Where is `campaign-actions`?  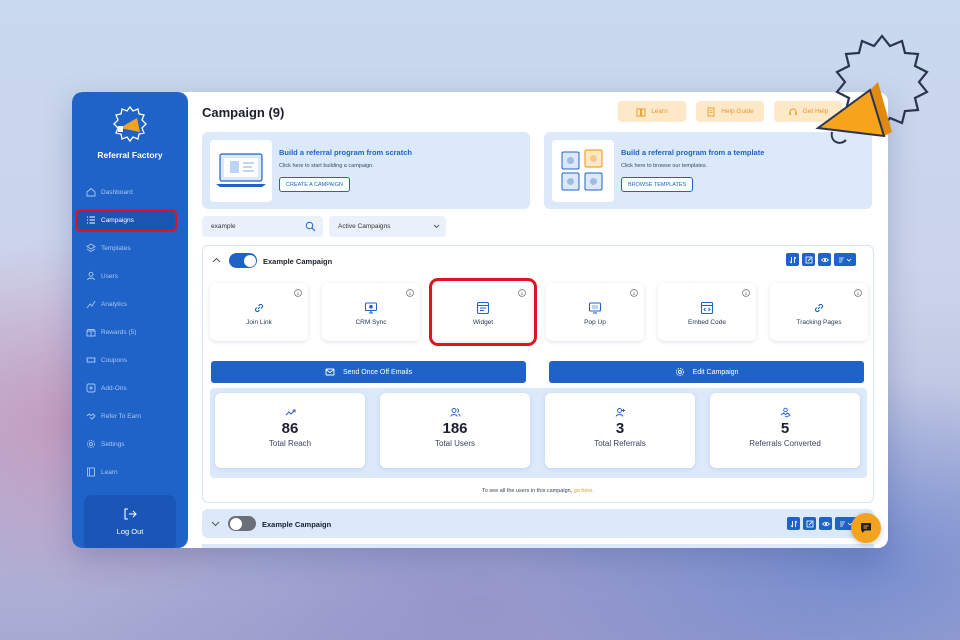
campaign-actions is located at coordinates (821, 259).